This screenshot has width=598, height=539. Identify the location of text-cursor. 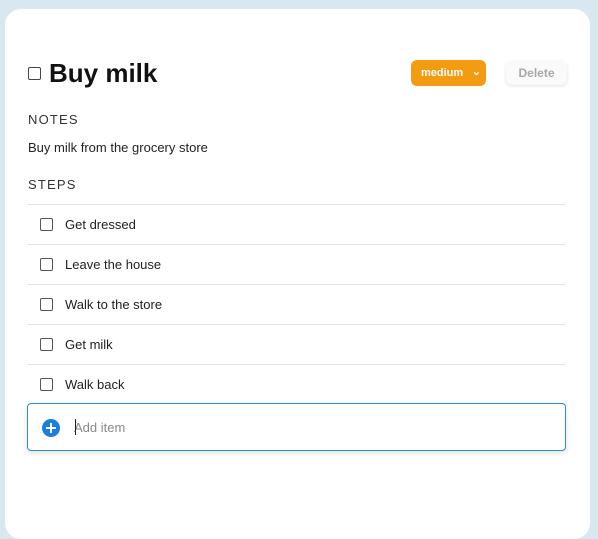
(75, 427).